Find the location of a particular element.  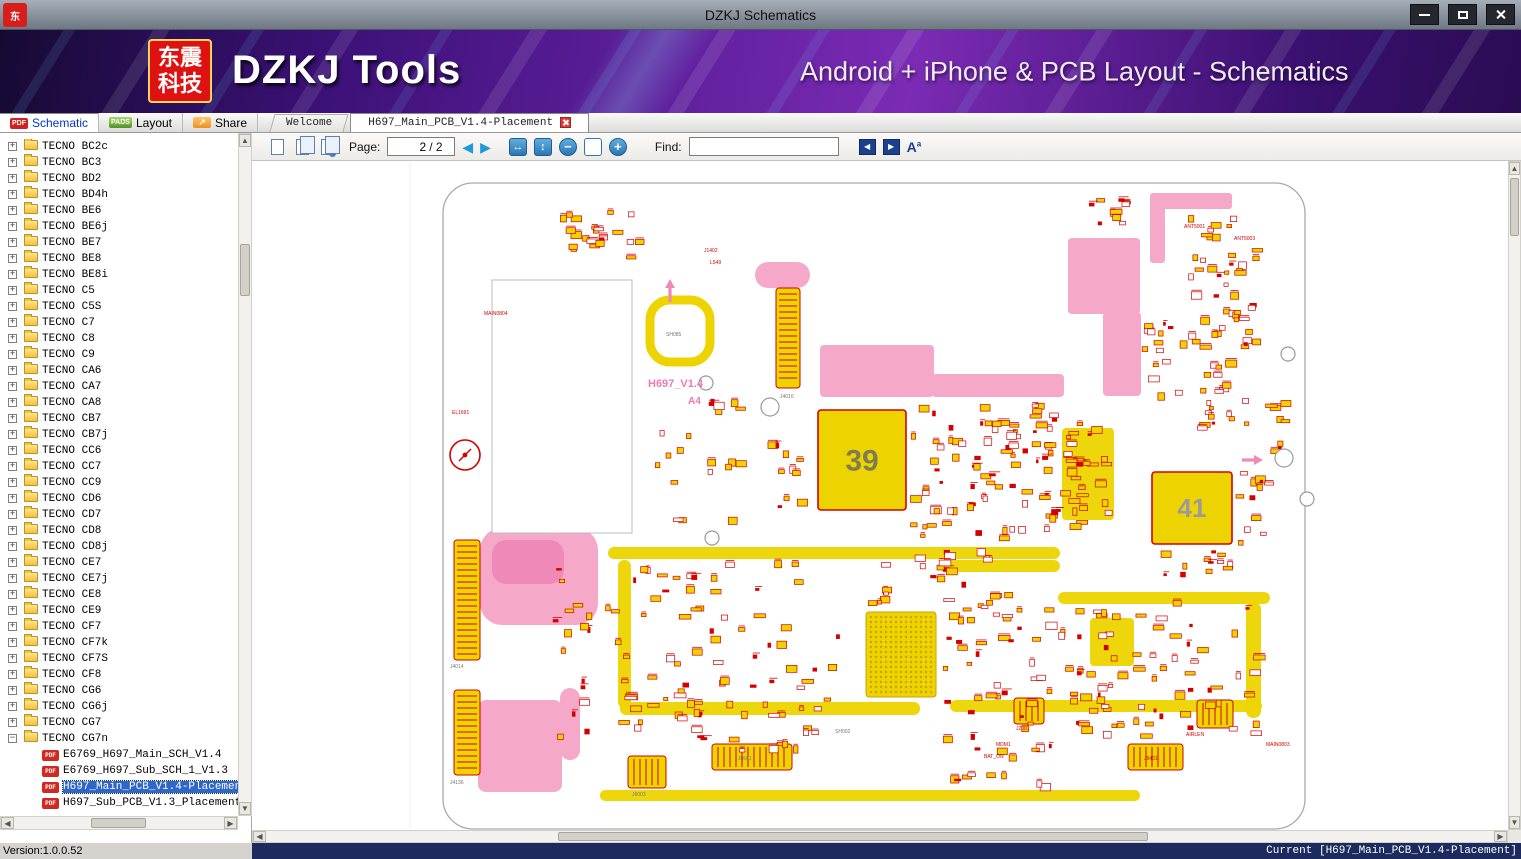

tree-folder: + TECNO CE7j is located at coordinates (119, 578).